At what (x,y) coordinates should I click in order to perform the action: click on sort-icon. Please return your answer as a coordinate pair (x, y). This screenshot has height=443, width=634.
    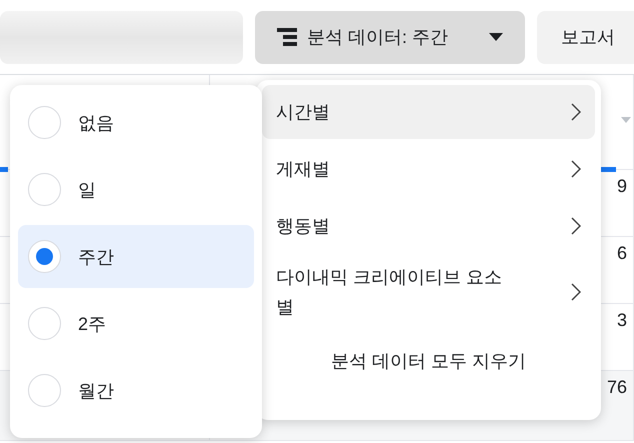
    Looking at the image, I should click on (626, 120).